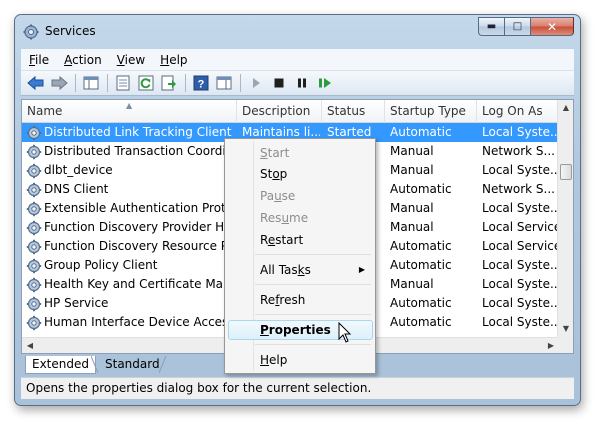 The image size is (603, 424). I want to click on cell-name: Function Discovery Resource Publication, so click(139, 246).